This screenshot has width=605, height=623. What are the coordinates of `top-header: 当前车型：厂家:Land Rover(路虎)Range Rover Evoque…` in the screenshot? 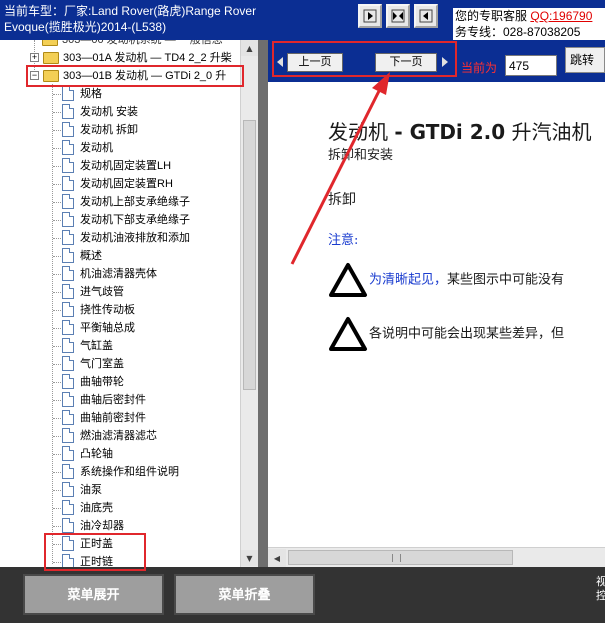 It's located at (302, 21).